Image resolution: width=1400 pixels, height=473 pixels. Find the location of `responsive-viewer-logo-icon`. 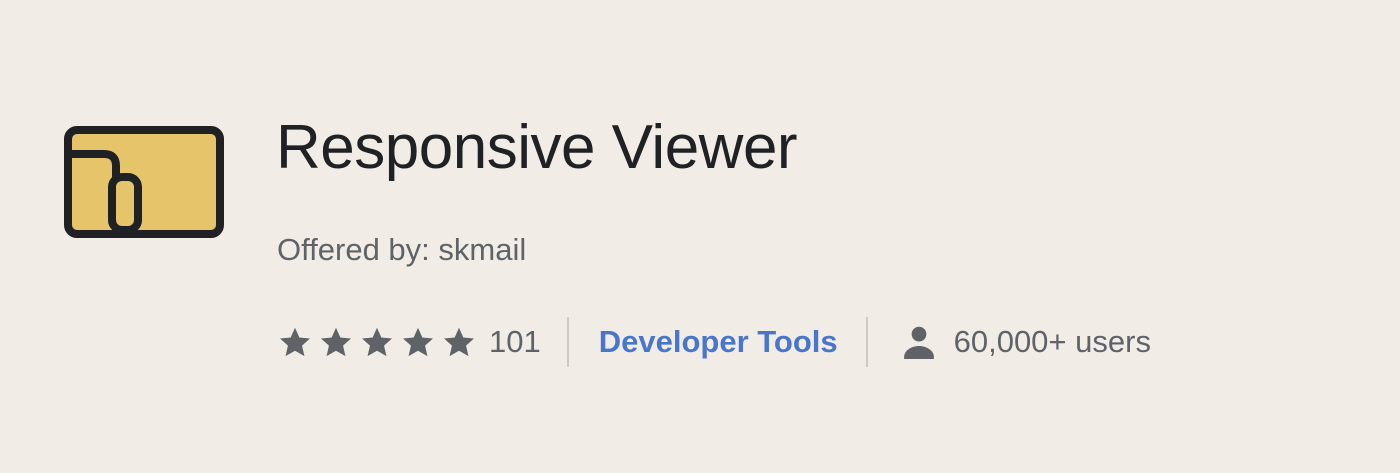

responsive-viewer-logo-icon is located at coordinates (144, 182).